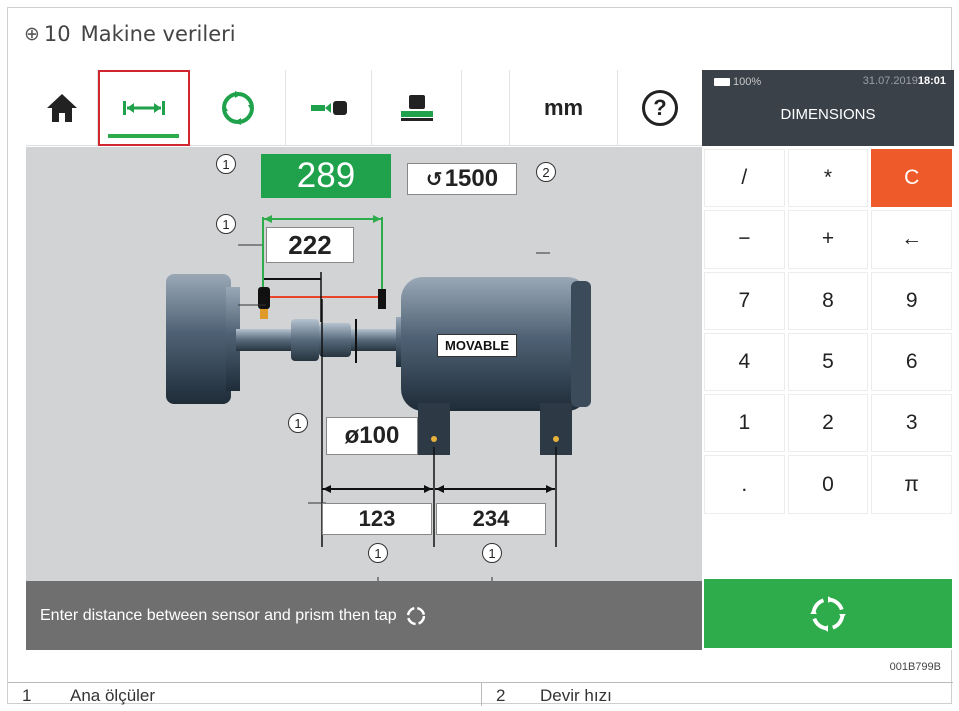 The image size is (959, 711). I want to click on toolbar-spacer, so click(486, 108).